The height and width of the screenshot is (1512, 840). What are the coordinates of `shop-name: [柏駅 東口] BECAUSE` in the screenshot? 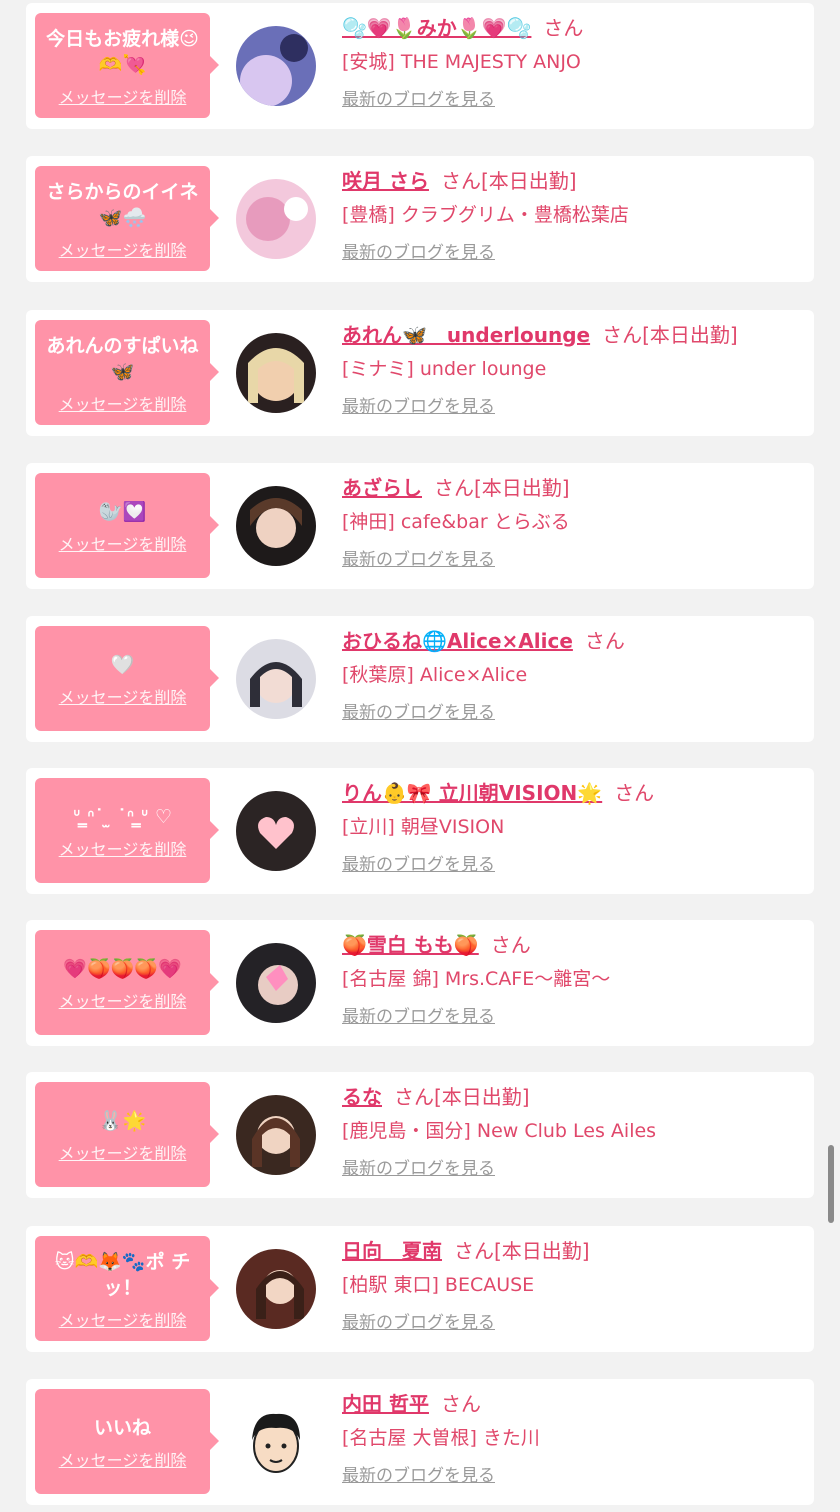 It's located at (438, 1285).